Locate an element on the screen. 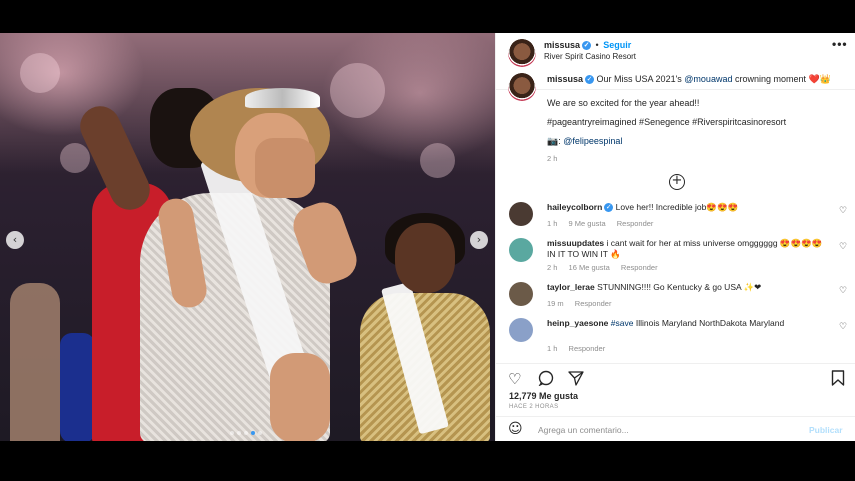  comment-meta: 1 h Responder is located at coordinates (580, 348).